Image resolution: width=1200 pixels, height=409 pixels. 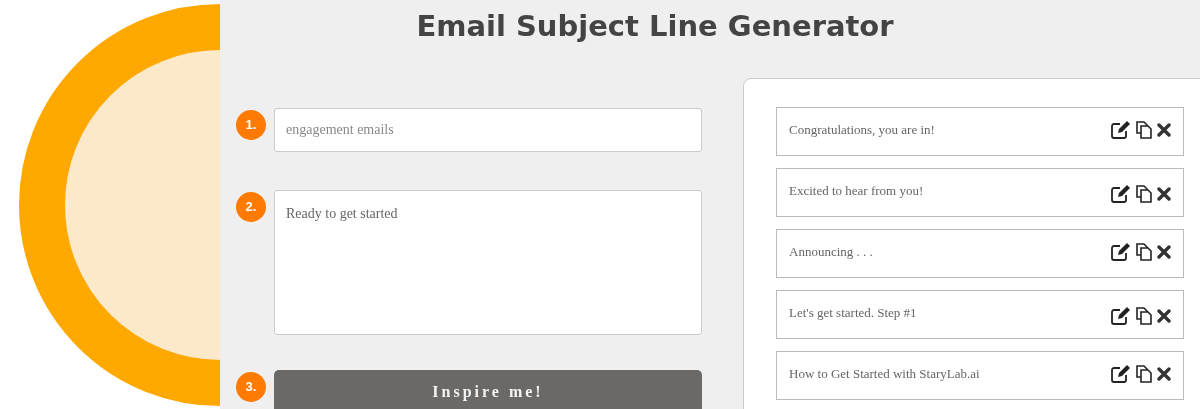 What do you see at coordinates (856, 191) in the screenshot?
I see `subject-line: Excited to hear from you!` at bounding box center [856, 191].